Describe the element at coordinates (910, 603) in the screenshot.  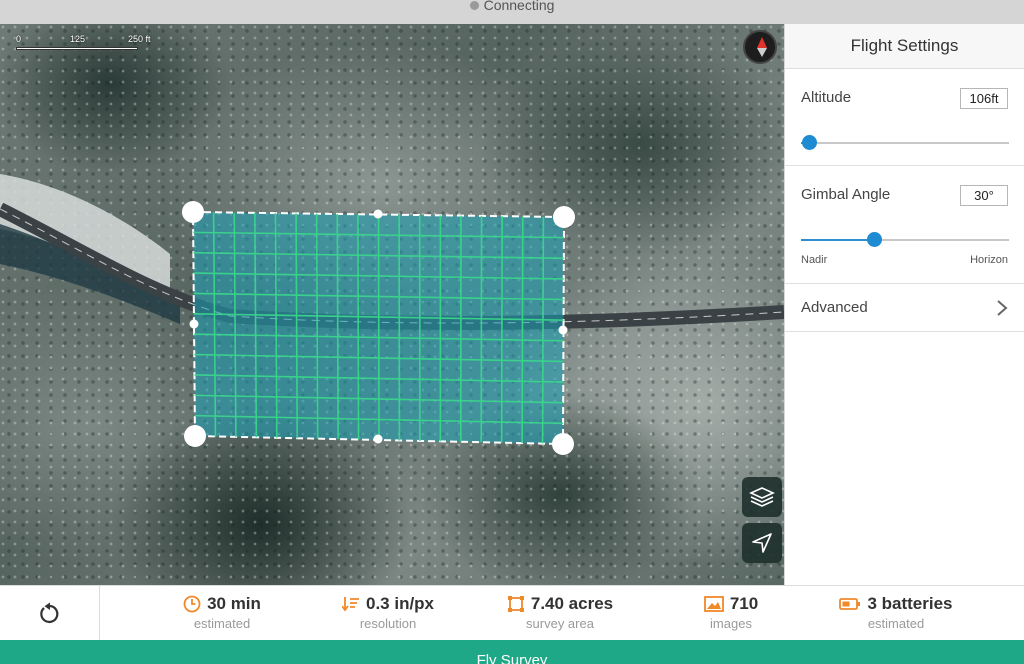
I see `batteries-value: 3 batteries` at that location.